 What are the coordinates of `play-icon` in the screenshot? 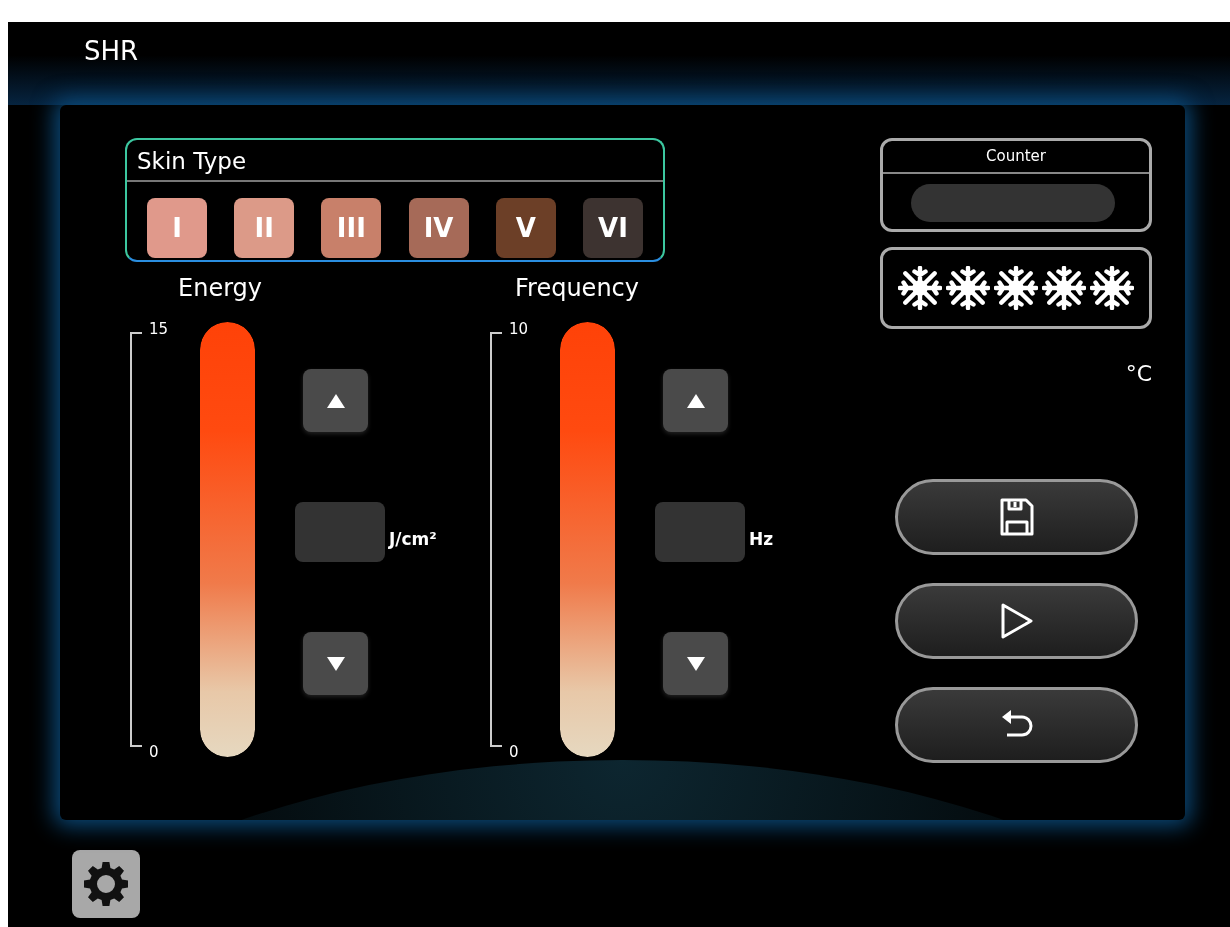 It's located at (1016, 621).